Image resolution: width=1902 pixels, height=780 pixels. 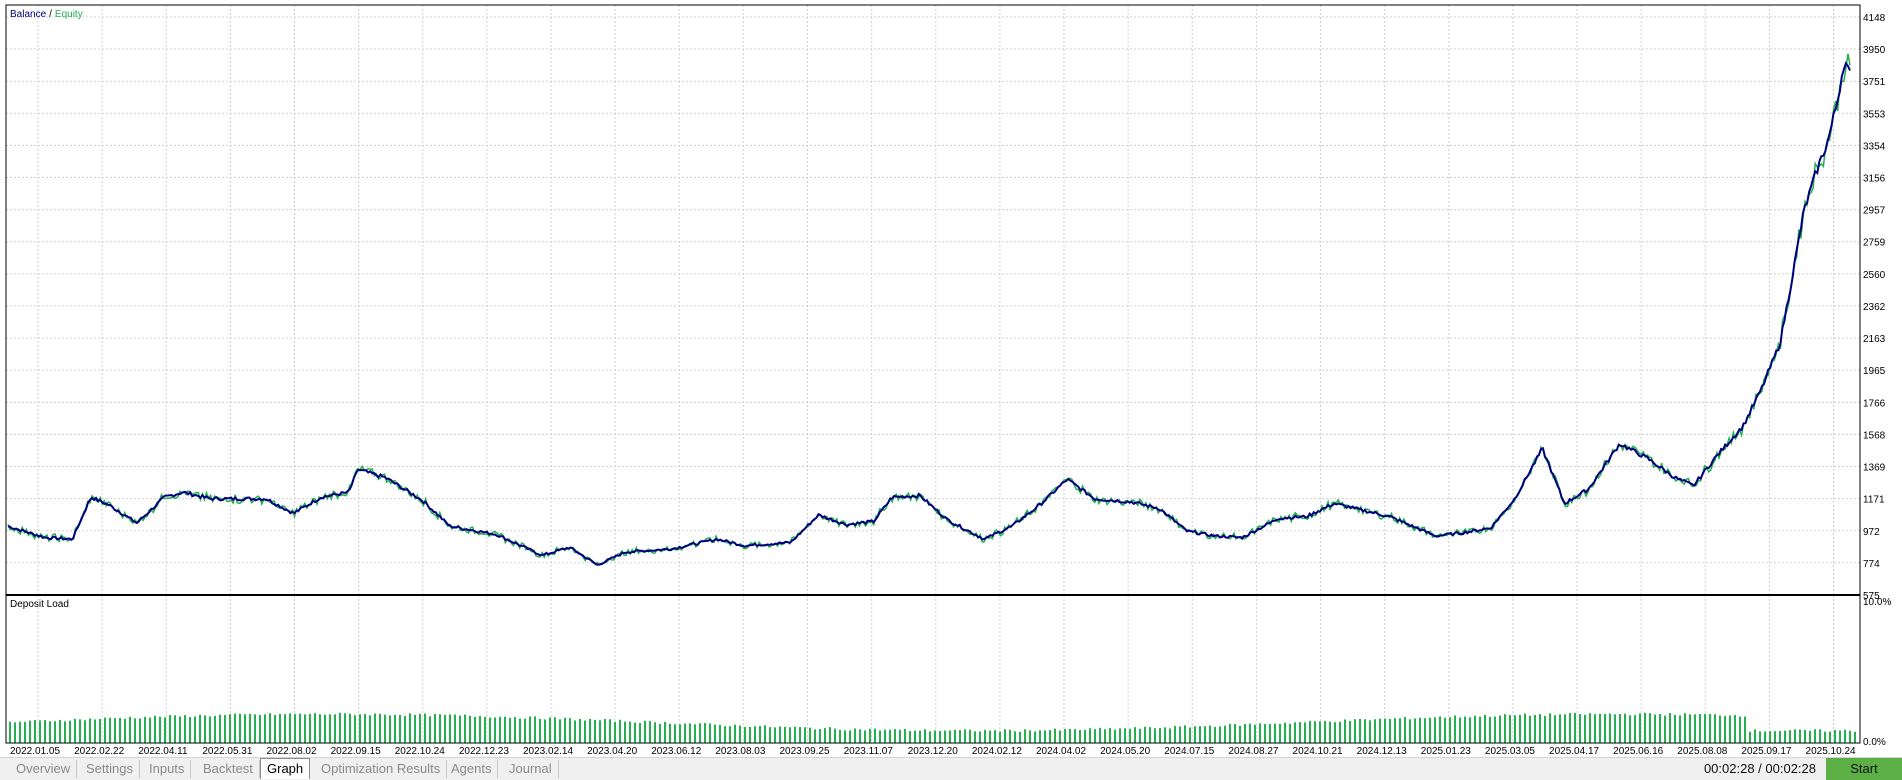 What do you see at coordinates (1318, 751) in the screenshot?
I see `x-tick-label: 2024.10.21` at bounding box center [1318, 751].